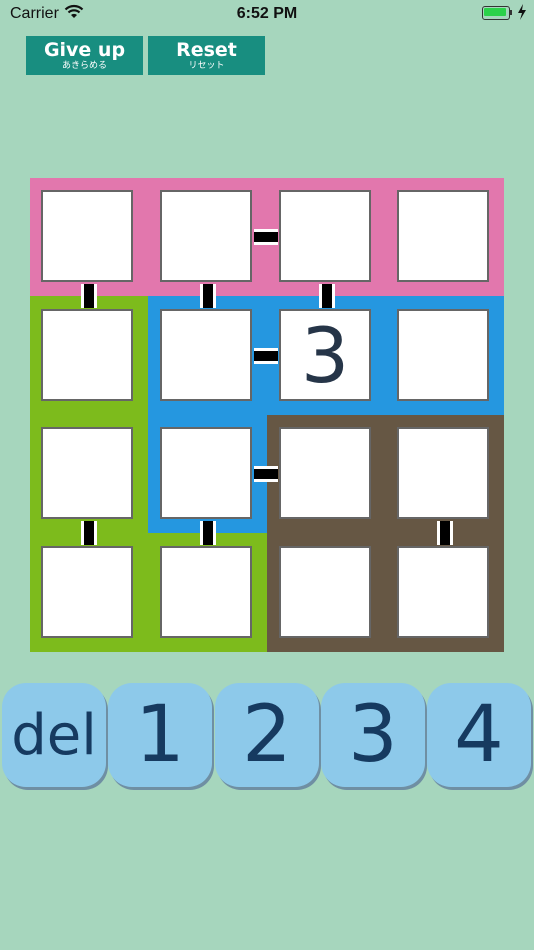 The width and height of the screenshot is (534, 950). What do you see at coordinates (84, 50) in the screenshot?
I see `give-up-label: Give up` at bounding box center [84, 50].